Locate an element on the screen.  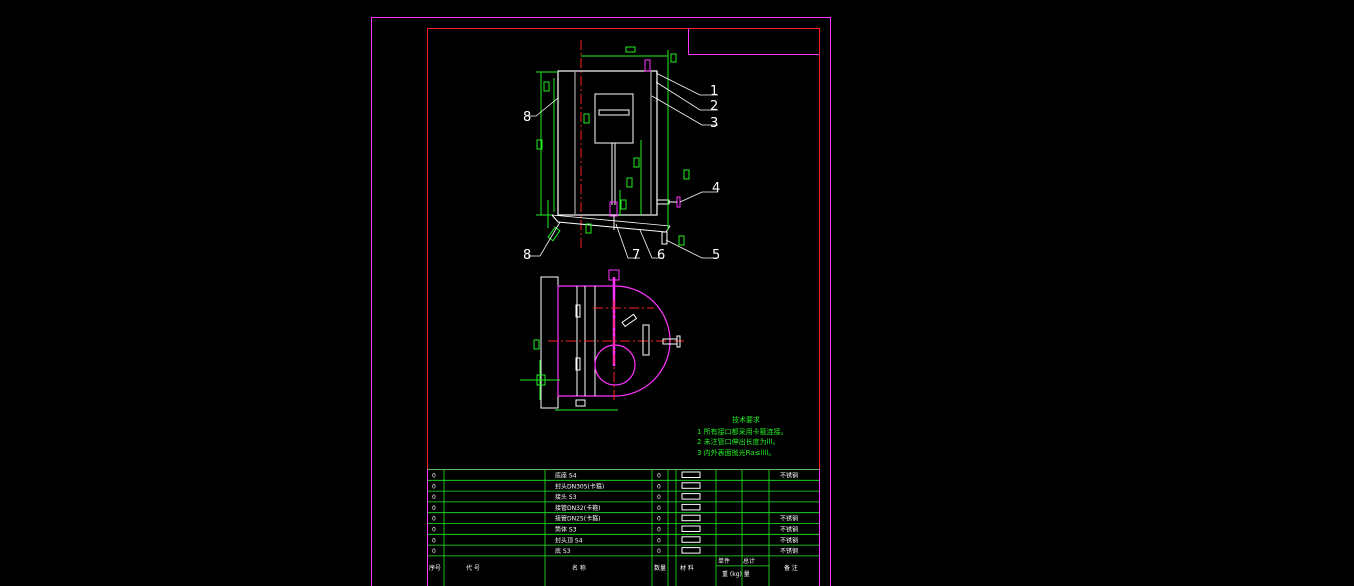
bom-row-name: 封头顶 S4 is located at coordinates (569, 540).